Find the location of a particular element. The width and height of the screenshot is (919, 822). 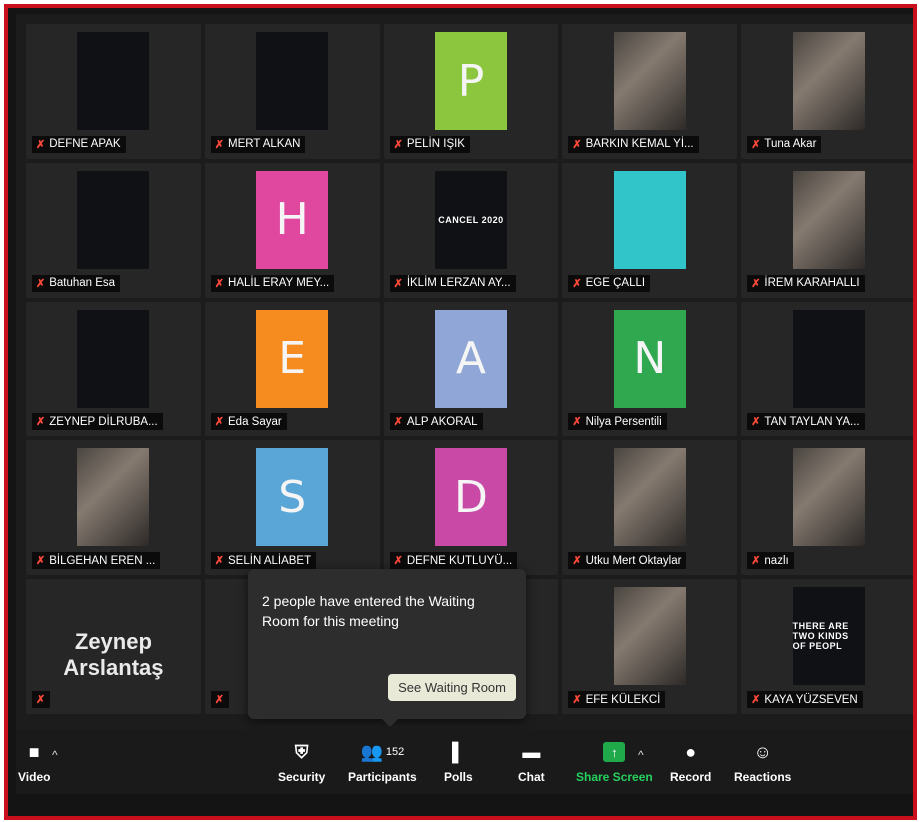

chat-icon: ▬ is located at coordinates (531, 751).